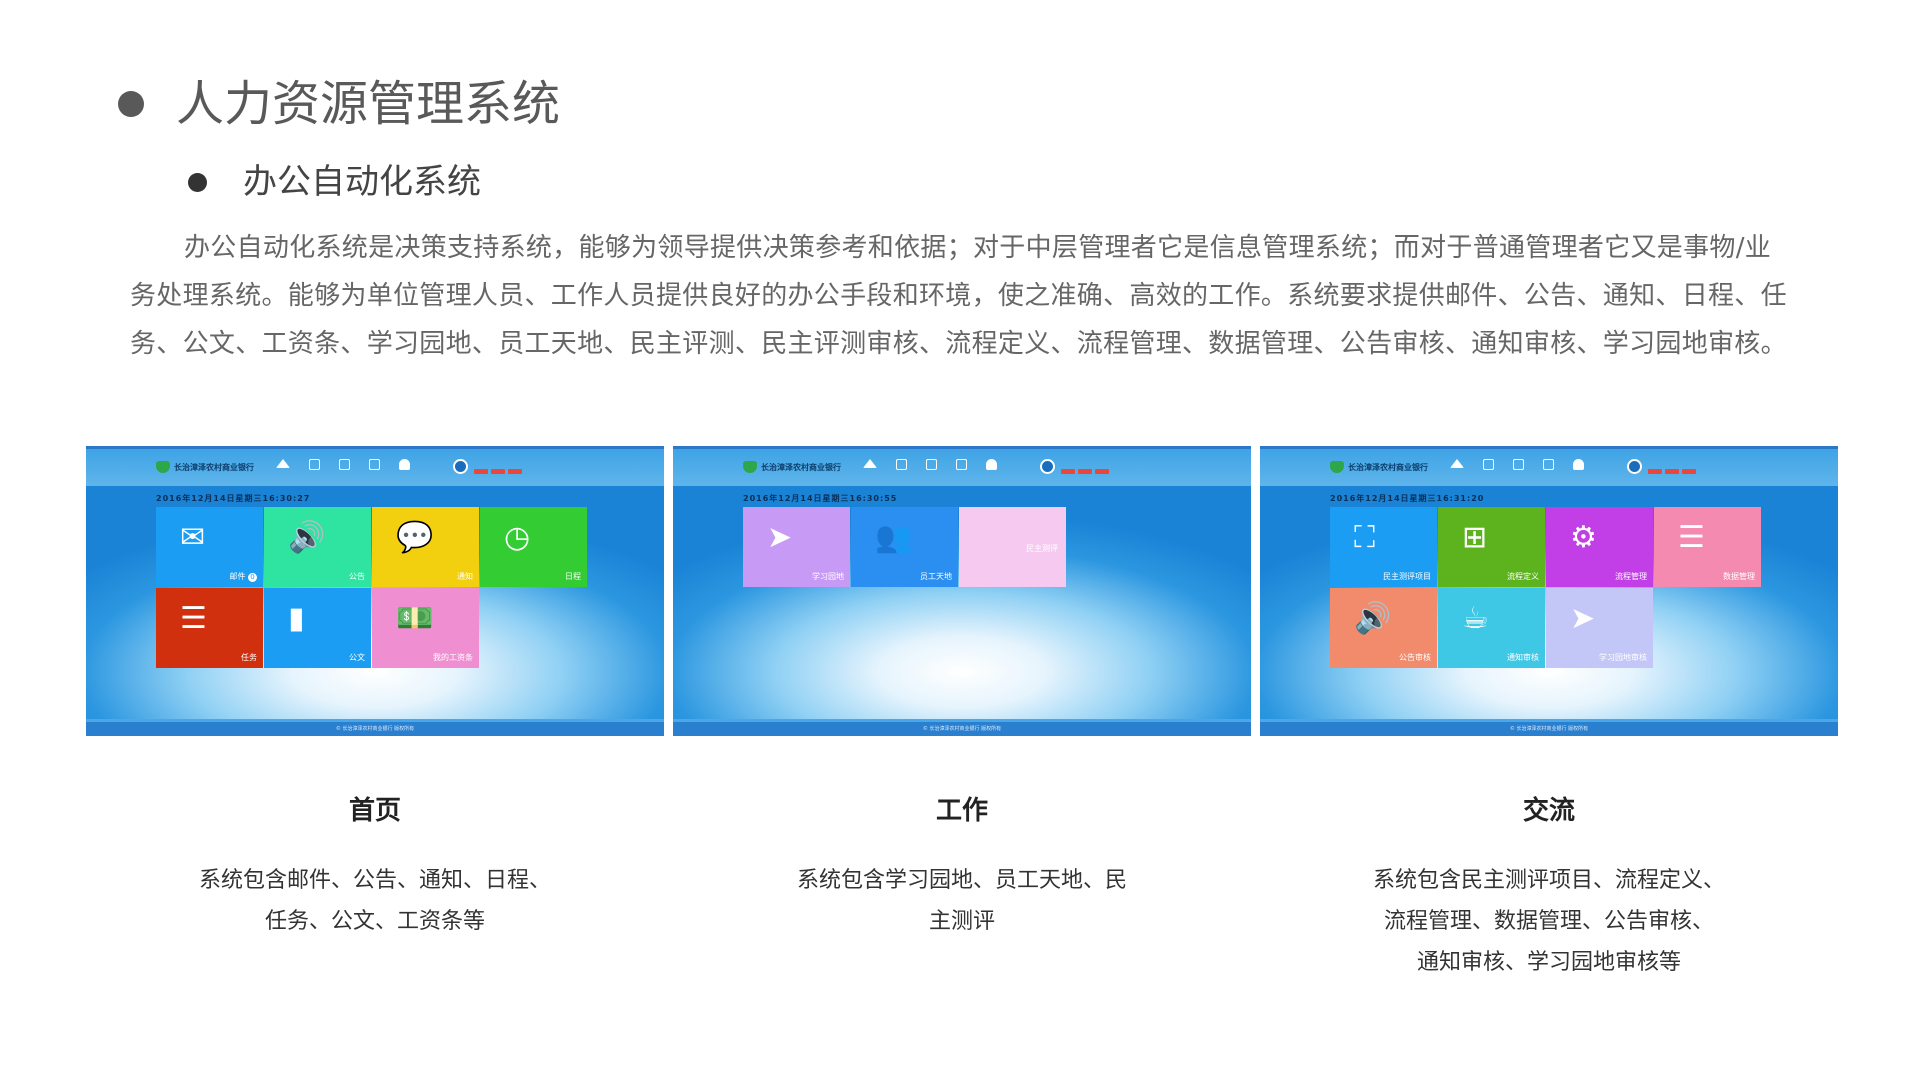 The image size is (1920, 1080). I want to click on tile-label: 公文, so click(357, 657).